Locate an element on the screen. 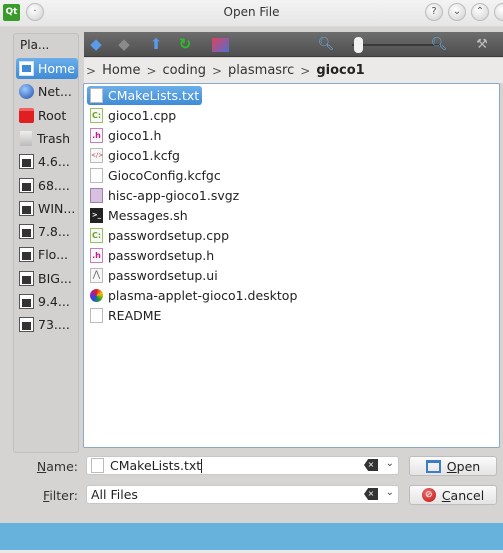 Image resolution: width=503 pixels, height=553 pixels. minimize-icon: ⌄ is located at coordinates (457, 12).